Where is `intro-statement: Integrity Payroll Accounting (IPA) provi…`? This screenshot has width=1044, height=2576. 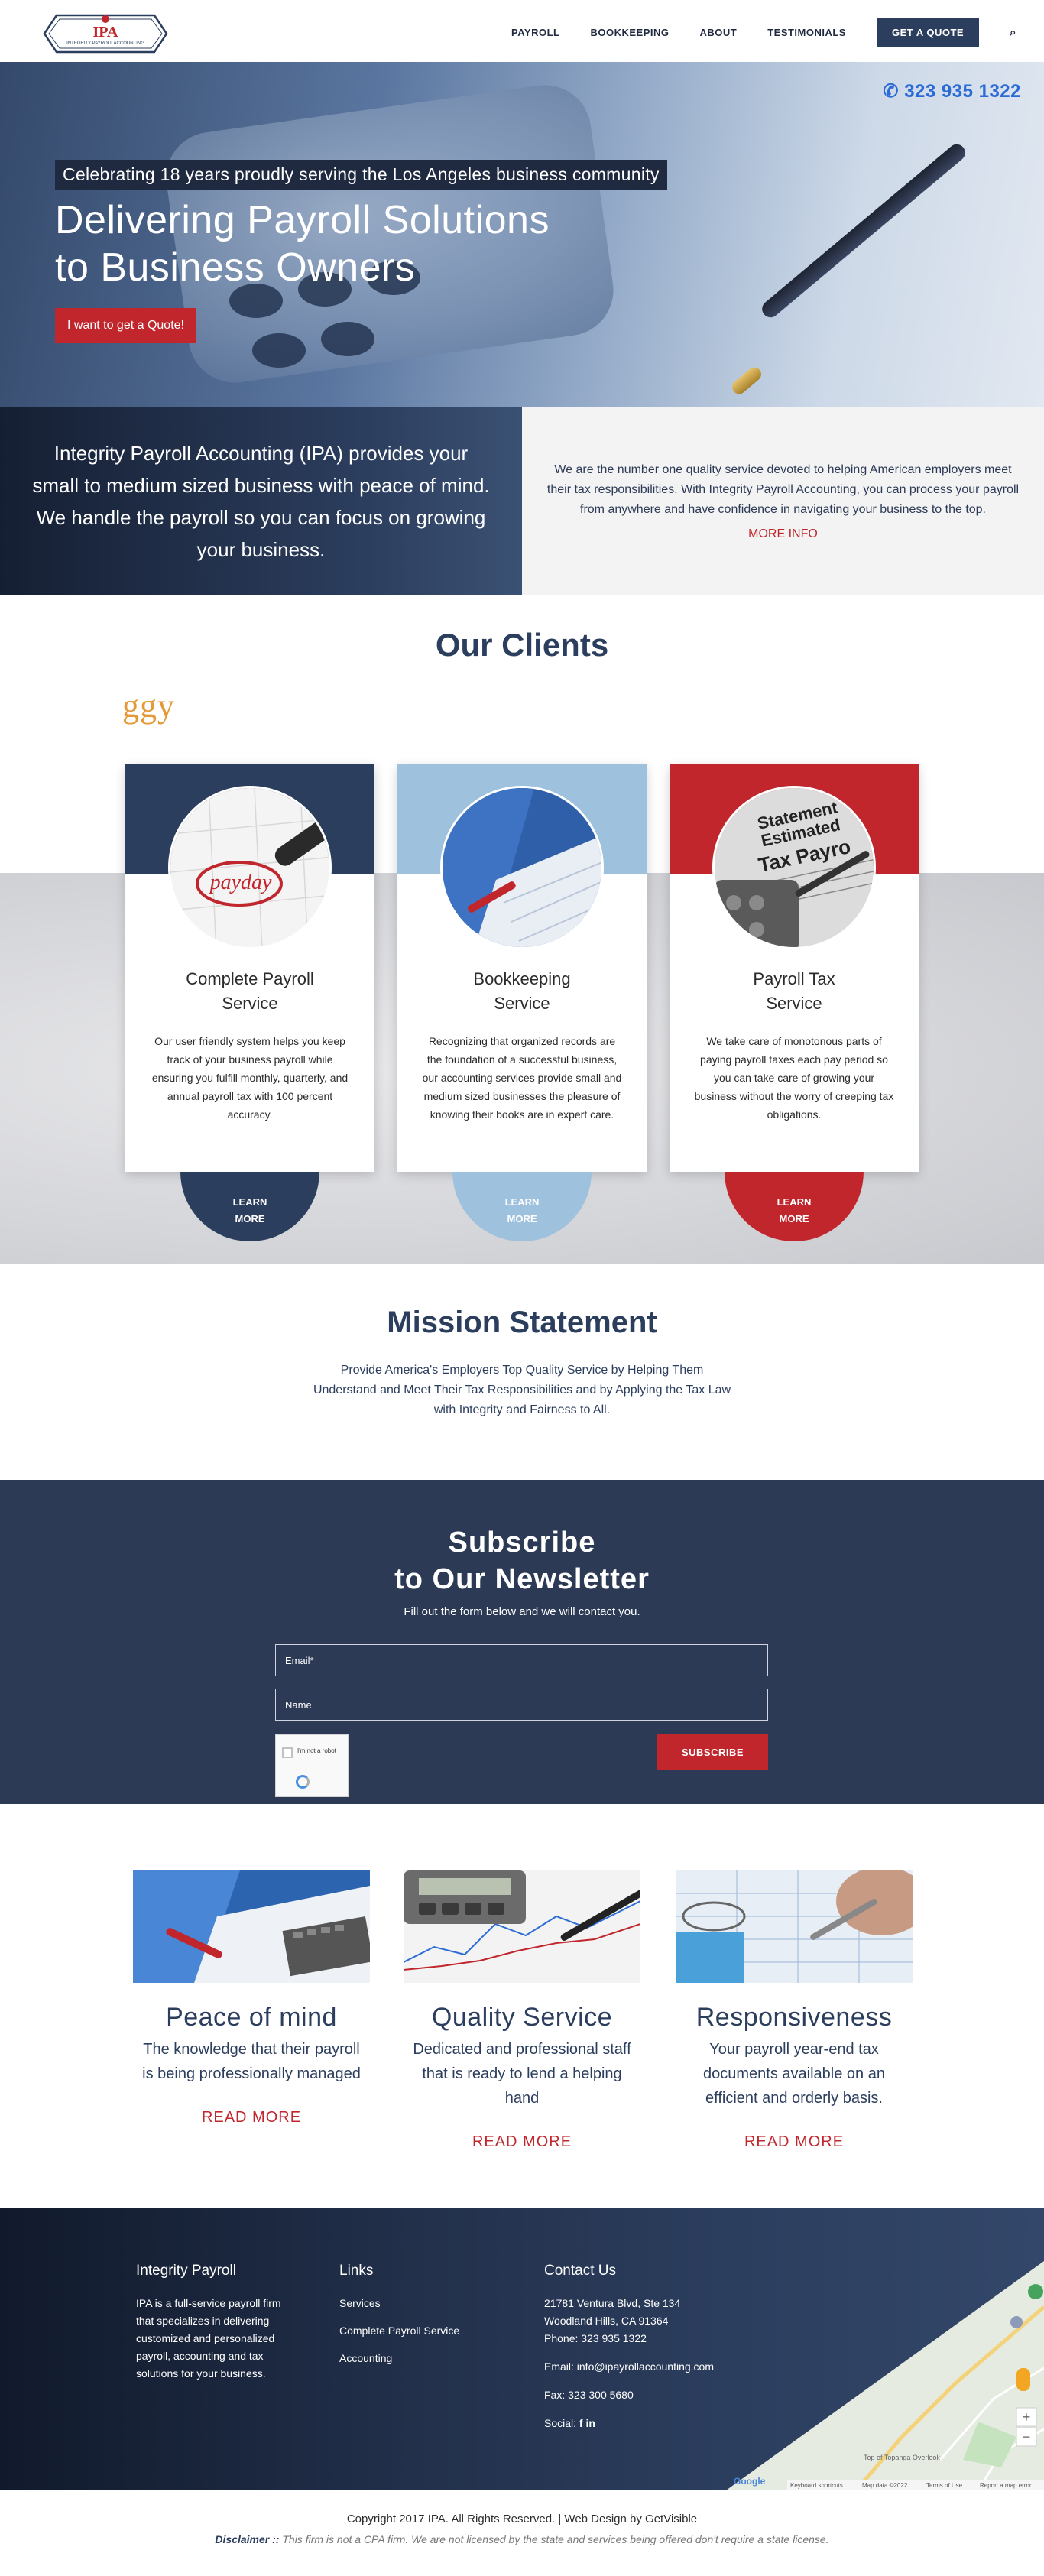
intro-statement: Integrity Payroll Accounting (IPA) provi… is located at coordinates (261, 501).